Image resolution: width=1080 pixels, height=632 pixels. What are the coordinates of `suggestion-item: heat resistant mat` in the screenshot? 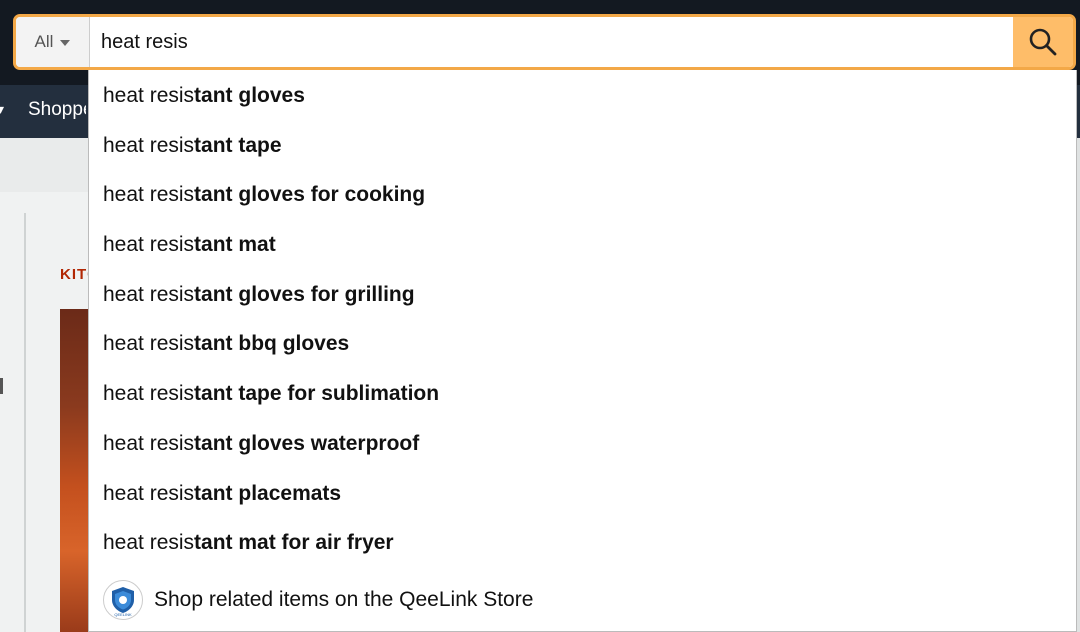 It's located at (189, 245).